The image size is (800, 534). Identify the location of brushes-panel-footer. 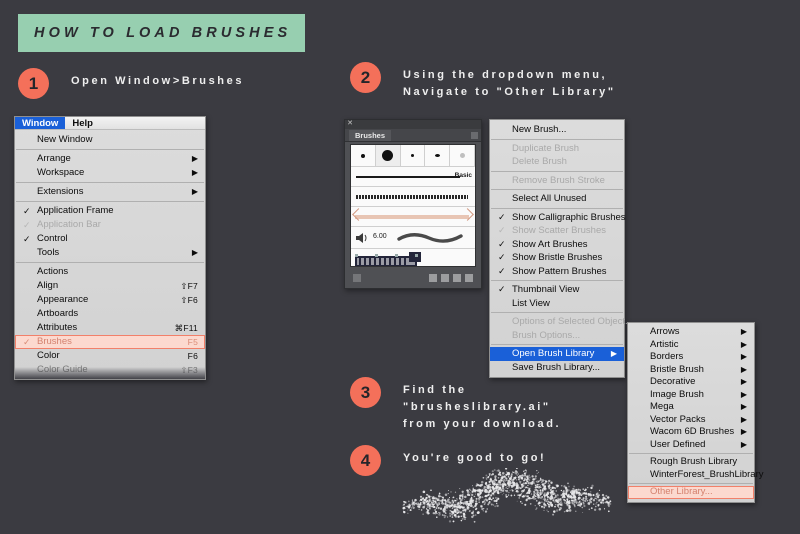
(413, 278).